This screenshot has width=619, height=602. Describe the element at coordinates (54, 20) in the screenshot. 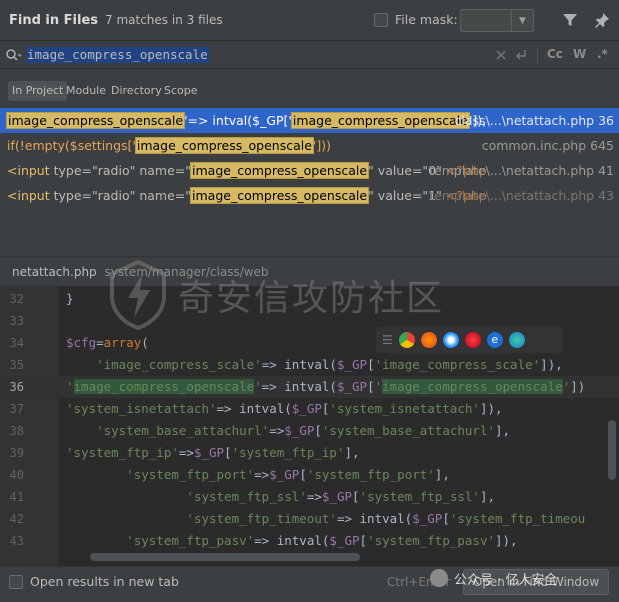

I see `dialog-title: Find in Files` at that location.